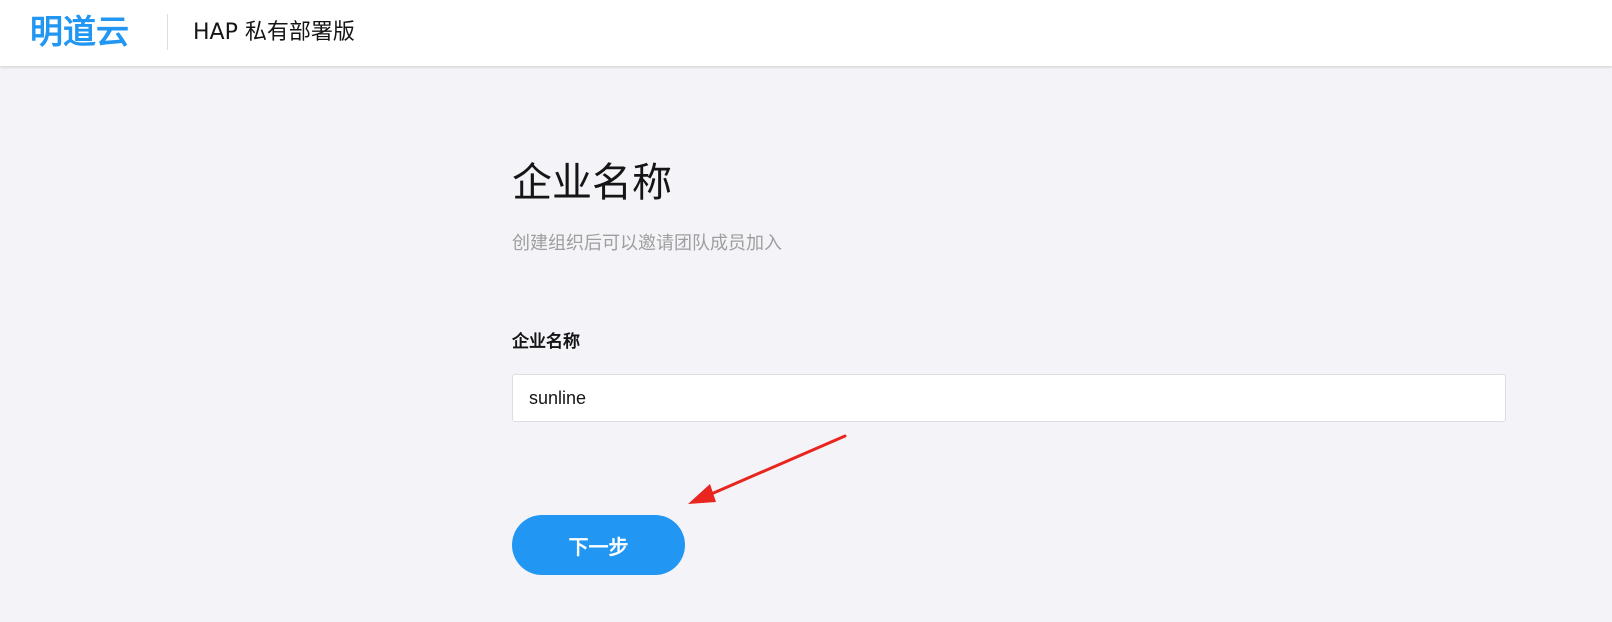 The width and height of the screenshot is (1612, 622). I want to click on header-divider, so click(167, 32).